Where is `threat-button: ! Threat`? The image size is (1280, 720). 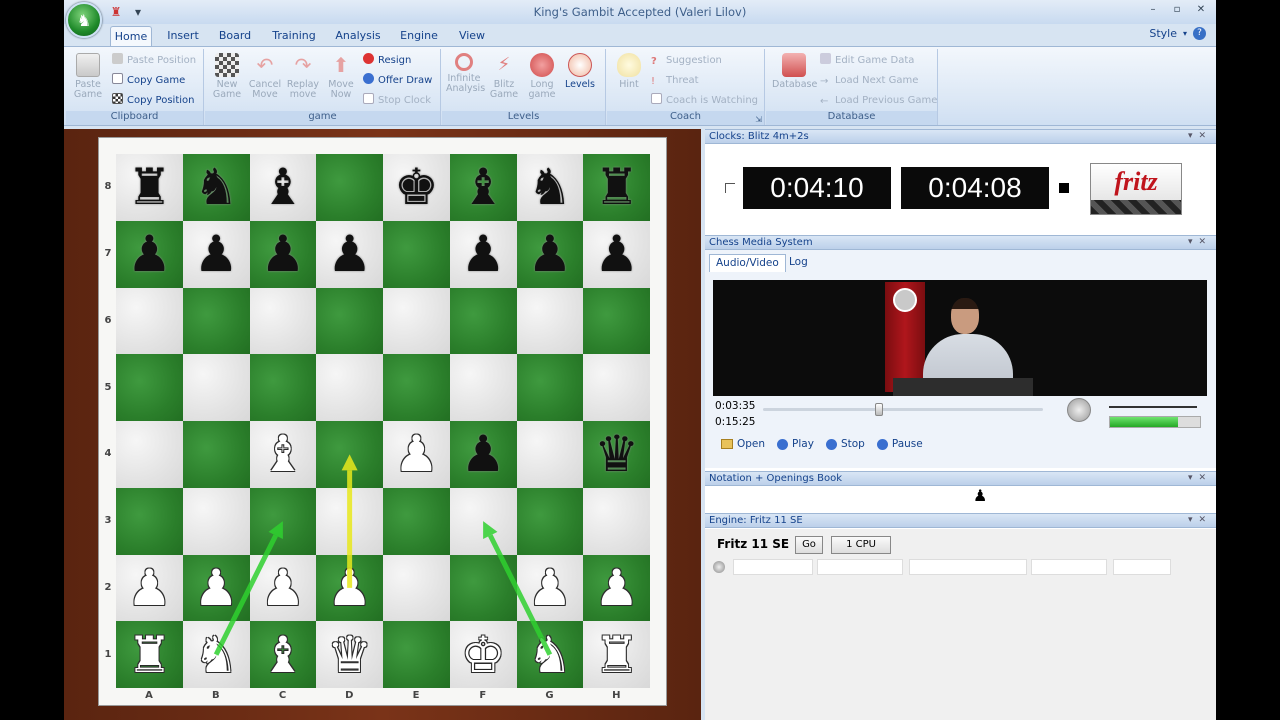 threat-button: ! Threat is located at coordinates (675, 81).